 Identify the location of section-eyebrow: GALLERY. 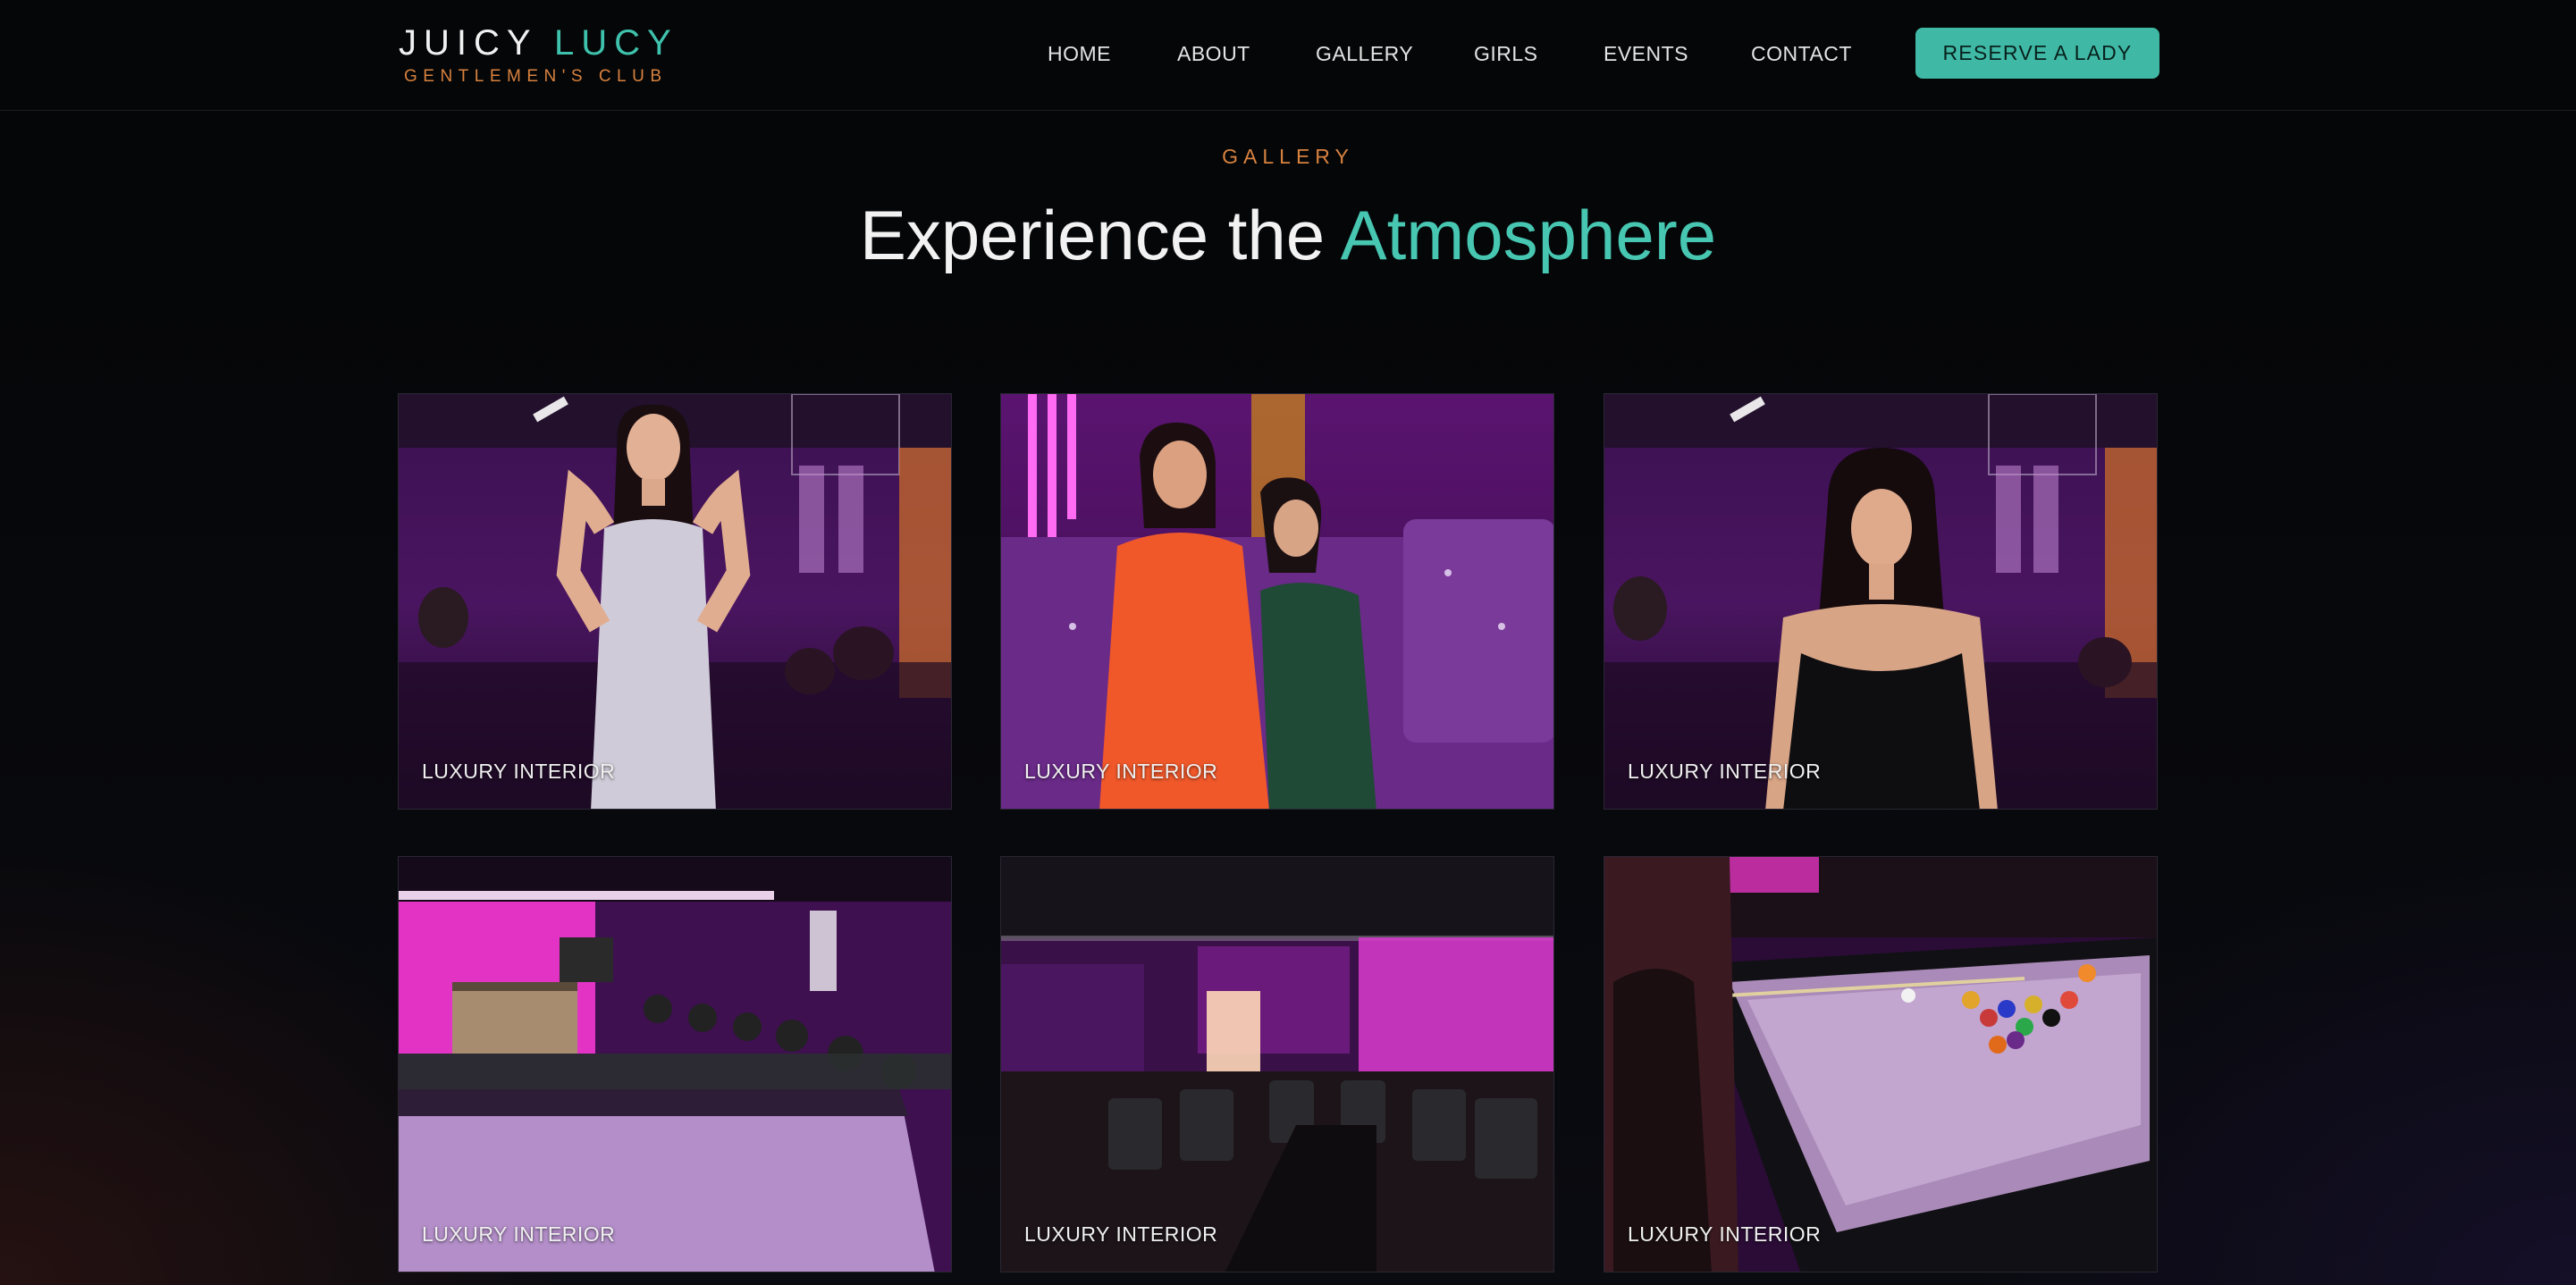
(1288, 157).